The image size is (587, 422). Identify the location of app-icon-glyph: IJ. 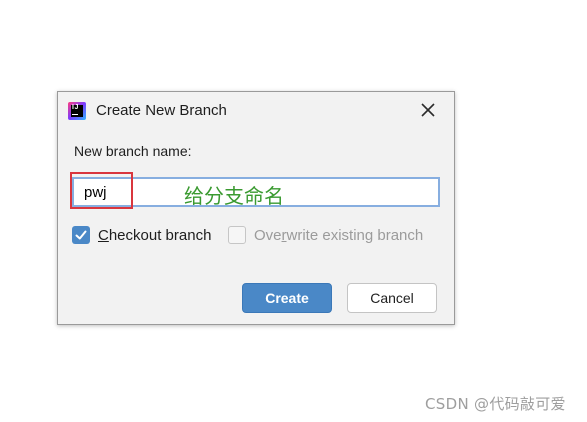
(75, 107).